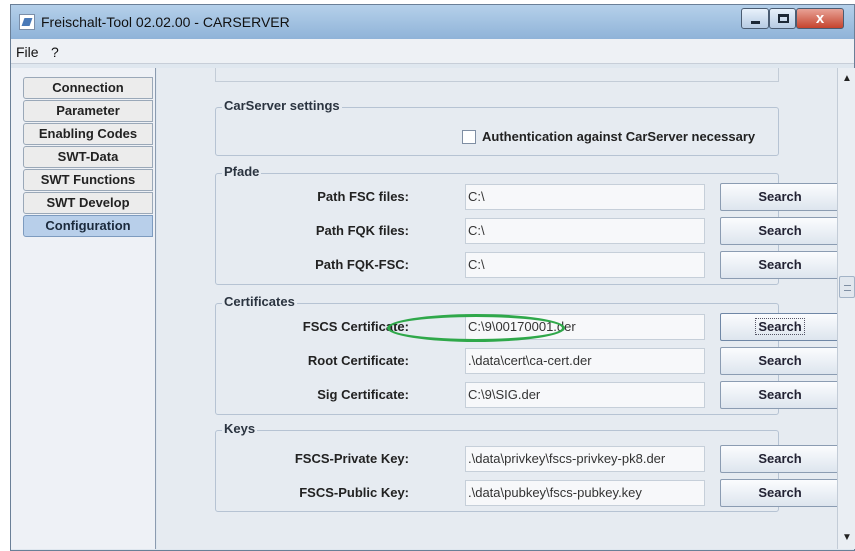 This screenshot has width=855, height=551. I want to click on window-title: Freischalt-Tool 02.02.00 - CARSERVER, so click(165, 22).